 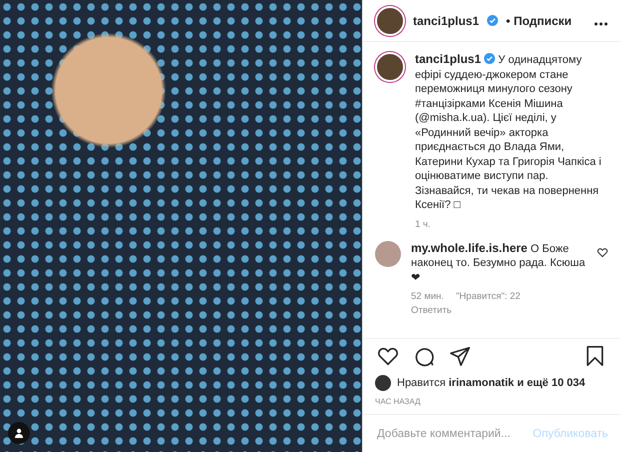 I want to click on comment-time: 52 мин., so click(x=427, y=297).